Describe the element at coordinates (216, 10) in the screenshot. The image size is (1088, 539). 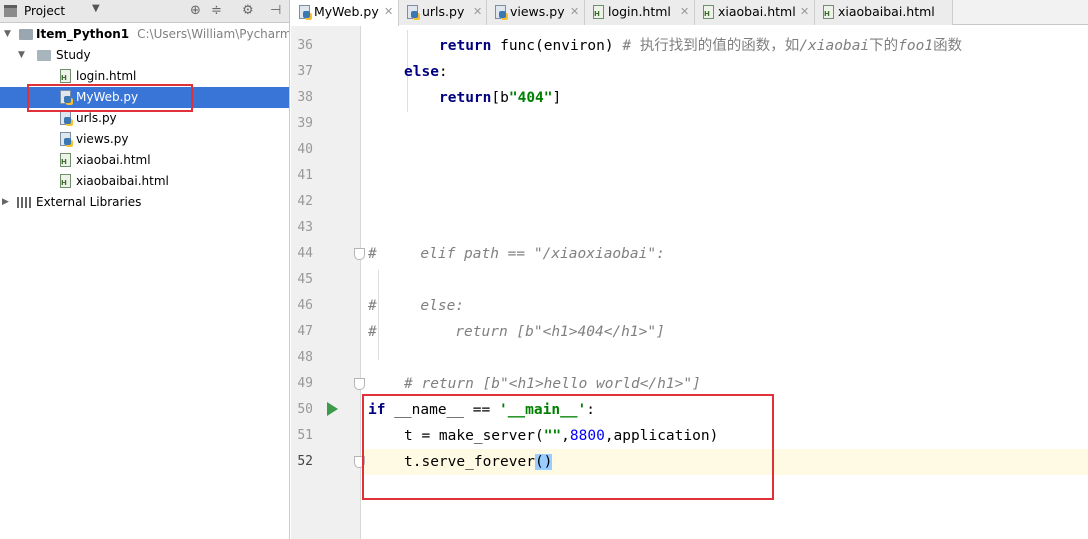
I see `collapse-all-icon: ≑` at that location.